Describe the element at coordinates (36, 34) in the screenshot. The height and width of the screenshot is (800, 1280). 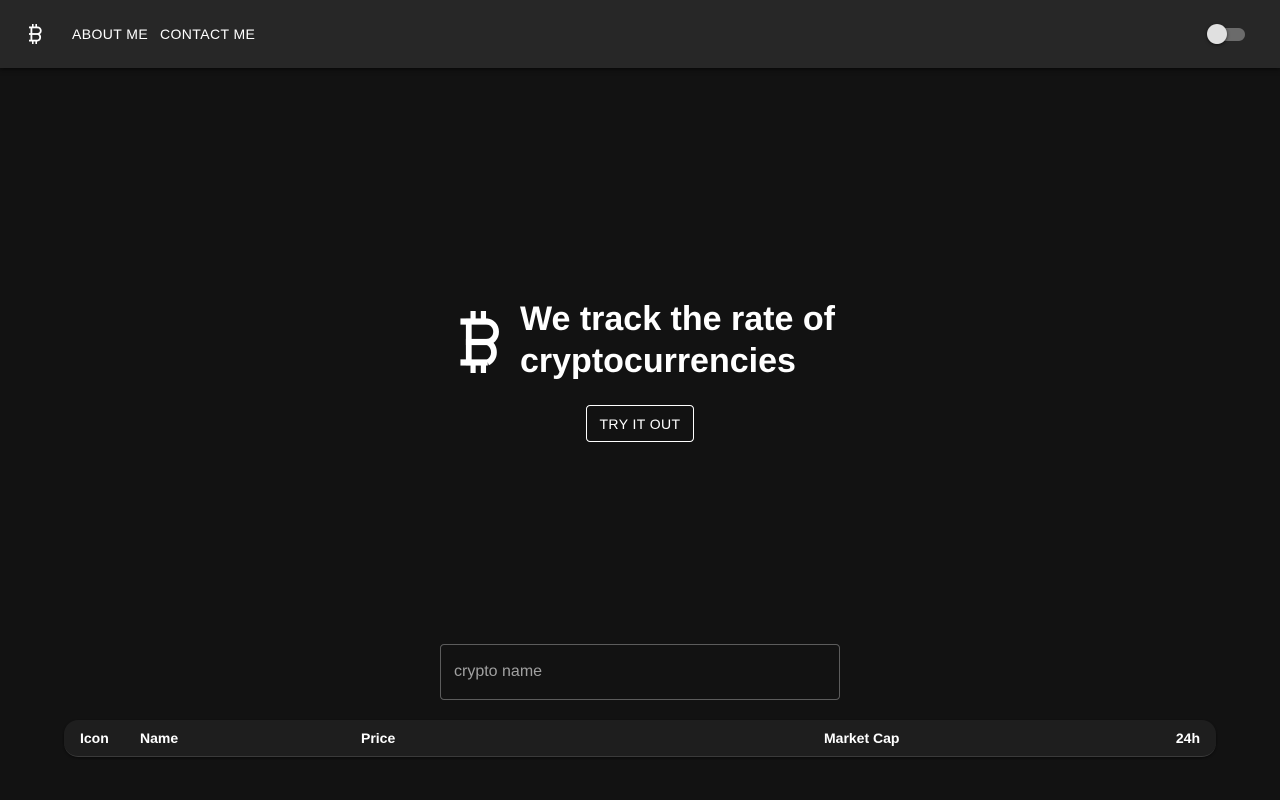
I see `bitcoin-logo-icon` at that location.